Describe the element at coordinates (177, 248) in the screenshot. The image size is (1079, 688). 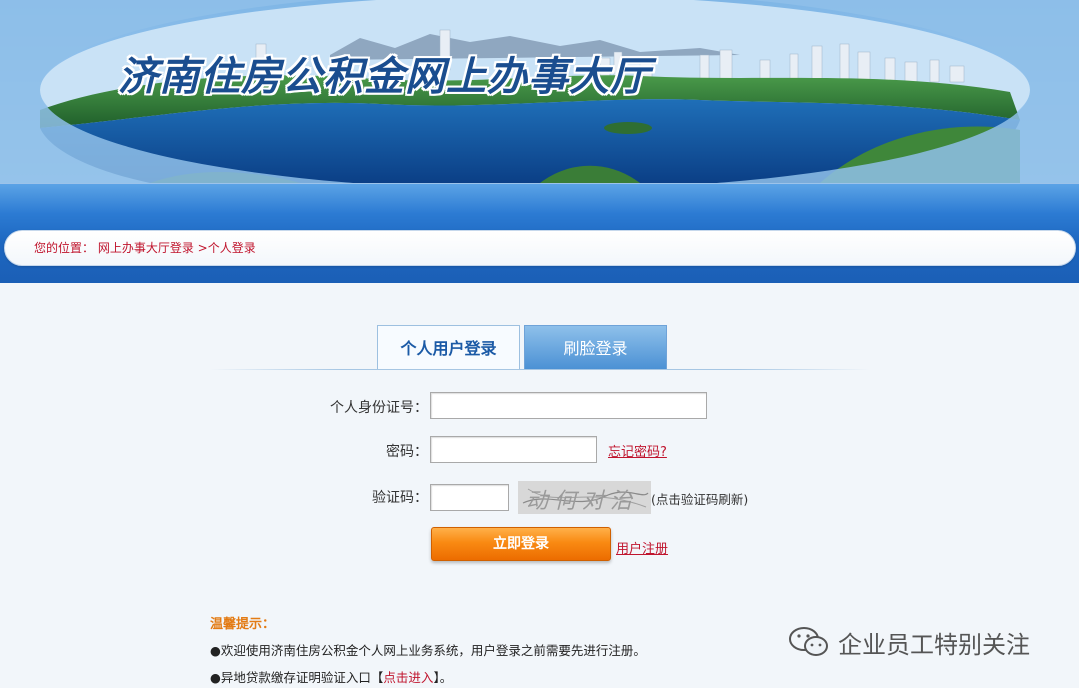
I see `breadcrumb-path: 网上办事大厅登录 >个人登录` at that location.